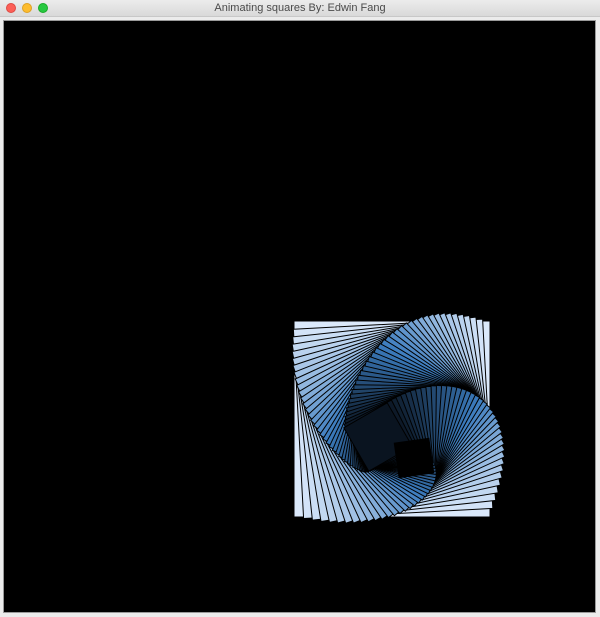 Image resolution: width=600 pixels, height=617 pixels. I want to click on center-hole, so click(414, 458).